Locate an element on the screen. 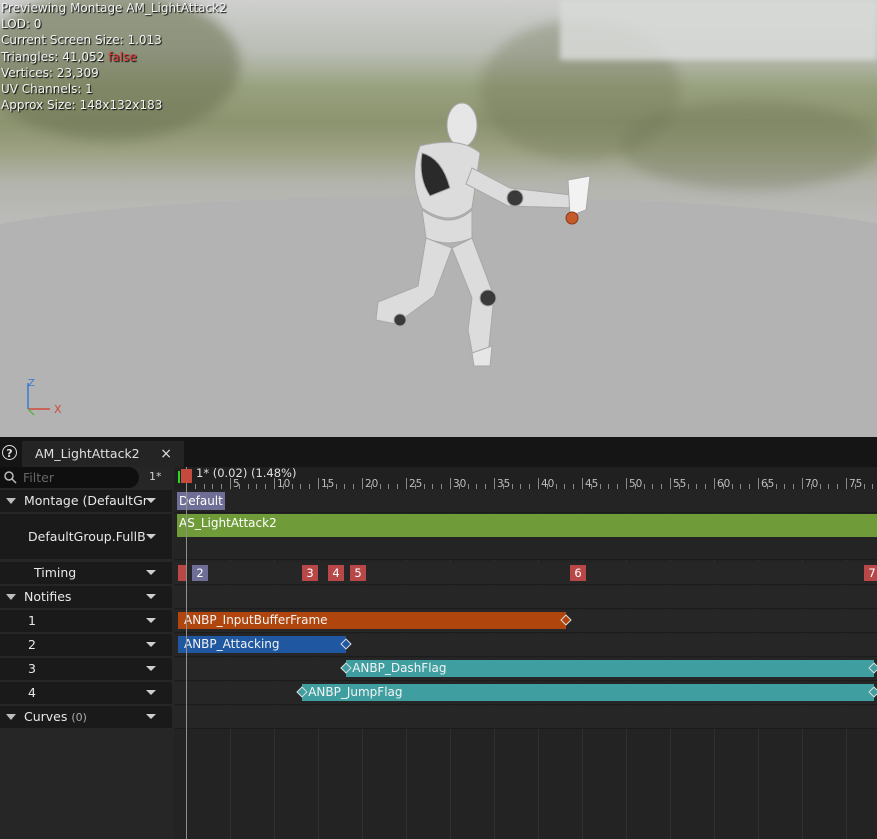 This screenshot has width=877, height=839. ruler-label: 50 is located at coordinates (636, 484).